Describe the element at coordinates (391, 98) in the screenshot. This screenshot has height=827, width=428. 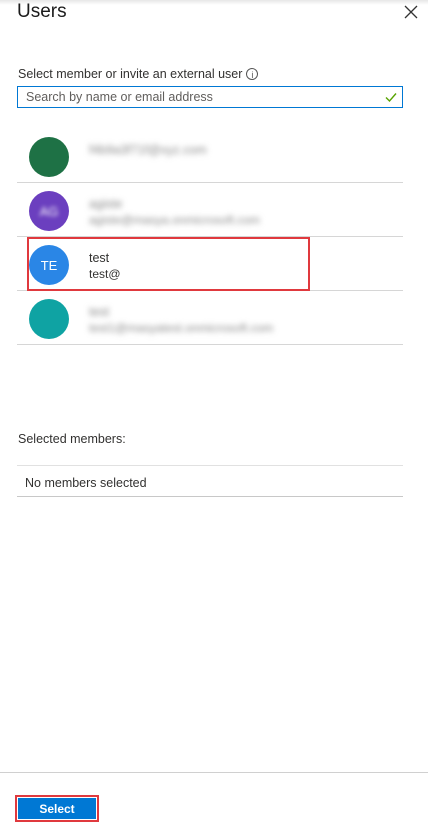
I see `check-icon` at that location.